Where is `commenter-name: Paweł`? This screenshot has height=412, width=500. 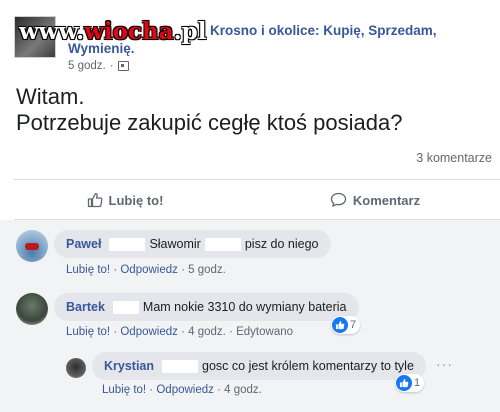 commenter-name: Paweł is located at coordinates (83, 244).